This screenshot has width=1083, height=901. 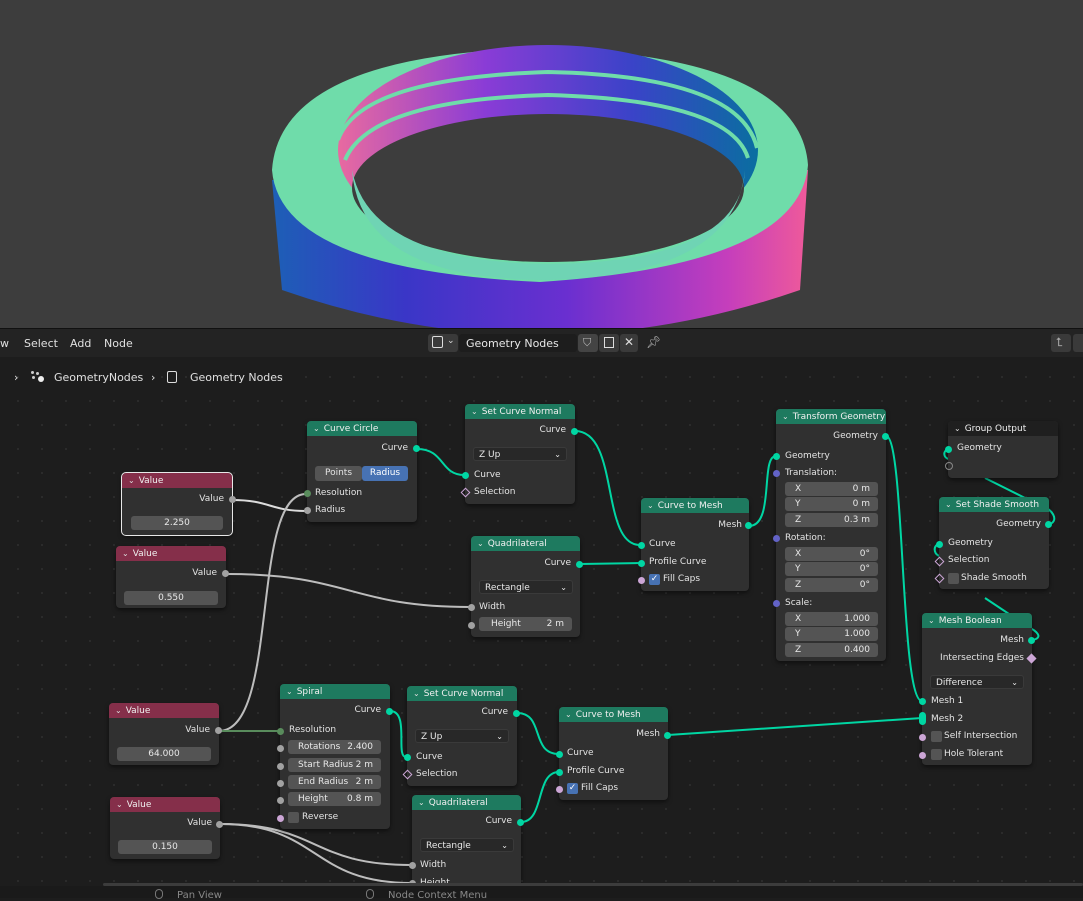 I want to click on radius-socket, so click(x=307, y=510).